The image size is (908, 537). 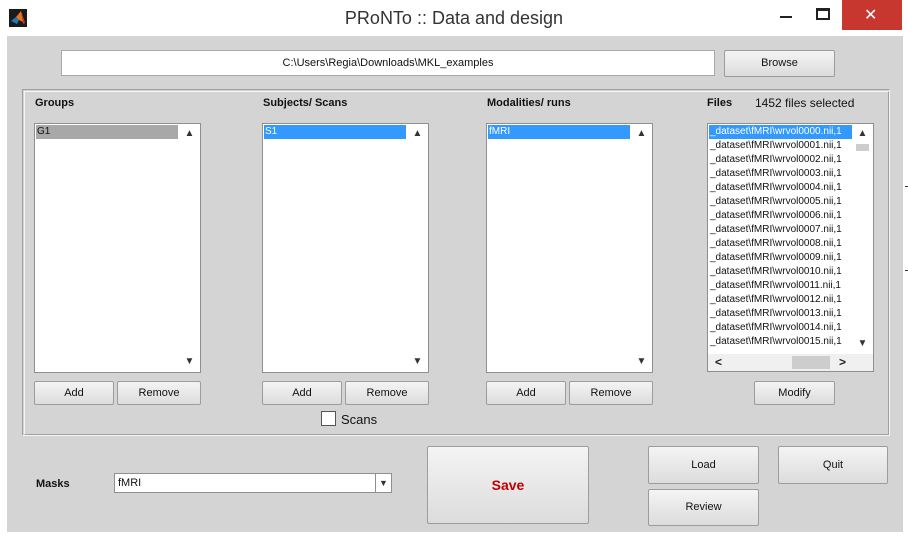 I want to click on quit-button: Quit, so click(x=833, y=465).